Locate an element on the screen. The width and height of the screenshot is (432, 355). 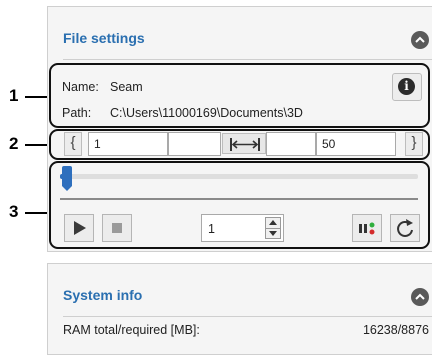
range-end-input-extension is located at coordinates (291, 144).